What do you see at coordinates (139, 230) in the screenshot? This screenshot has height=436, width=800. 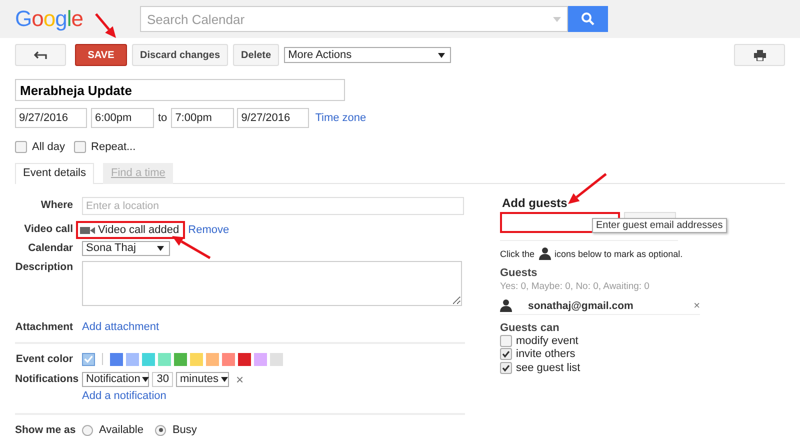 I see `video-call-status: Video call added` at bounding box center [139, 230].